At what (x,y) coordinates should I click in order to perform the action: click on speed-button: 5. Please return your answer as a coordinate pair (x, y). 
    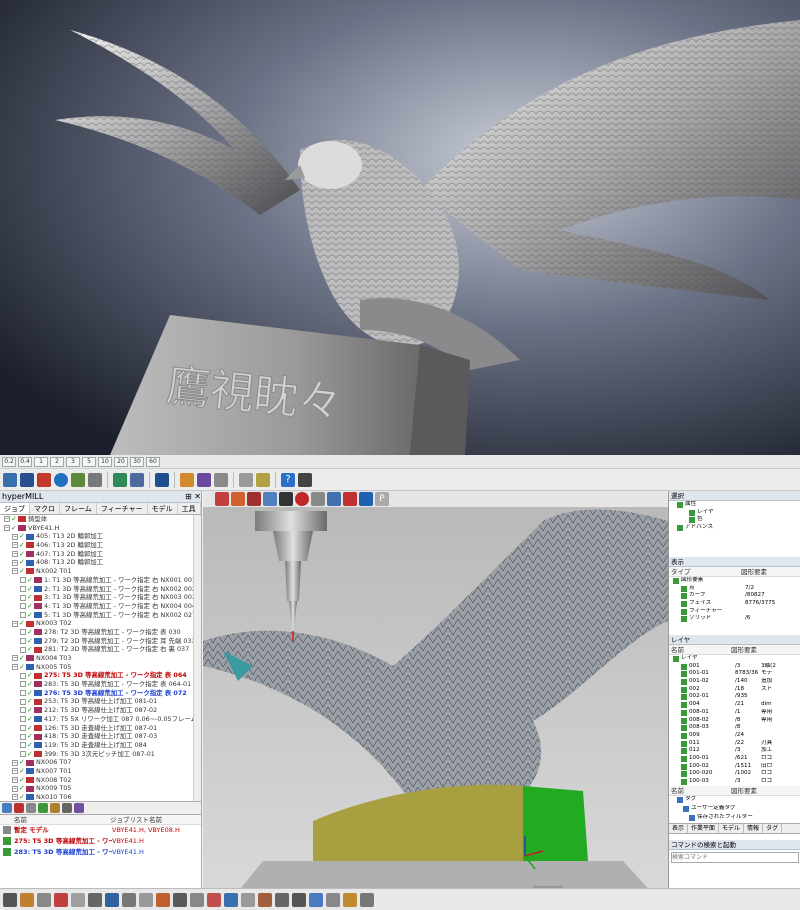
    Looking at the image, I should click on (89, 461).